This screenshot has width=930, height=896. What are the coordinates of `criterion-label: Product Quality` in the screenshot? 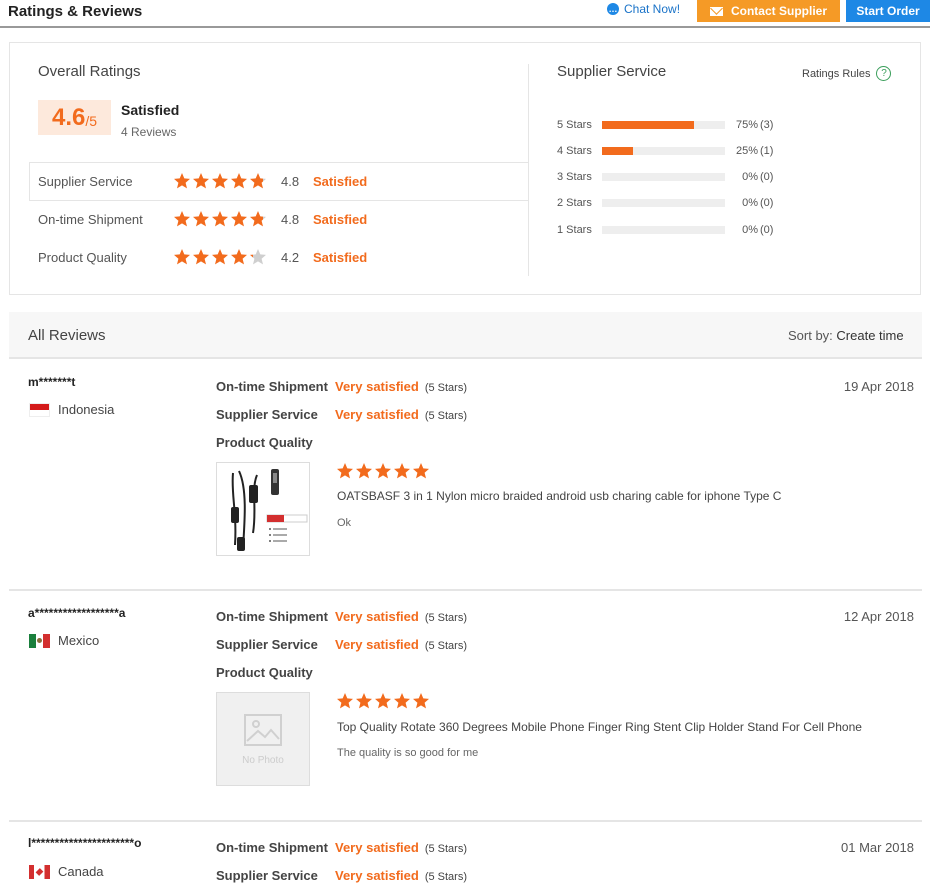 It's located at (264, 442).